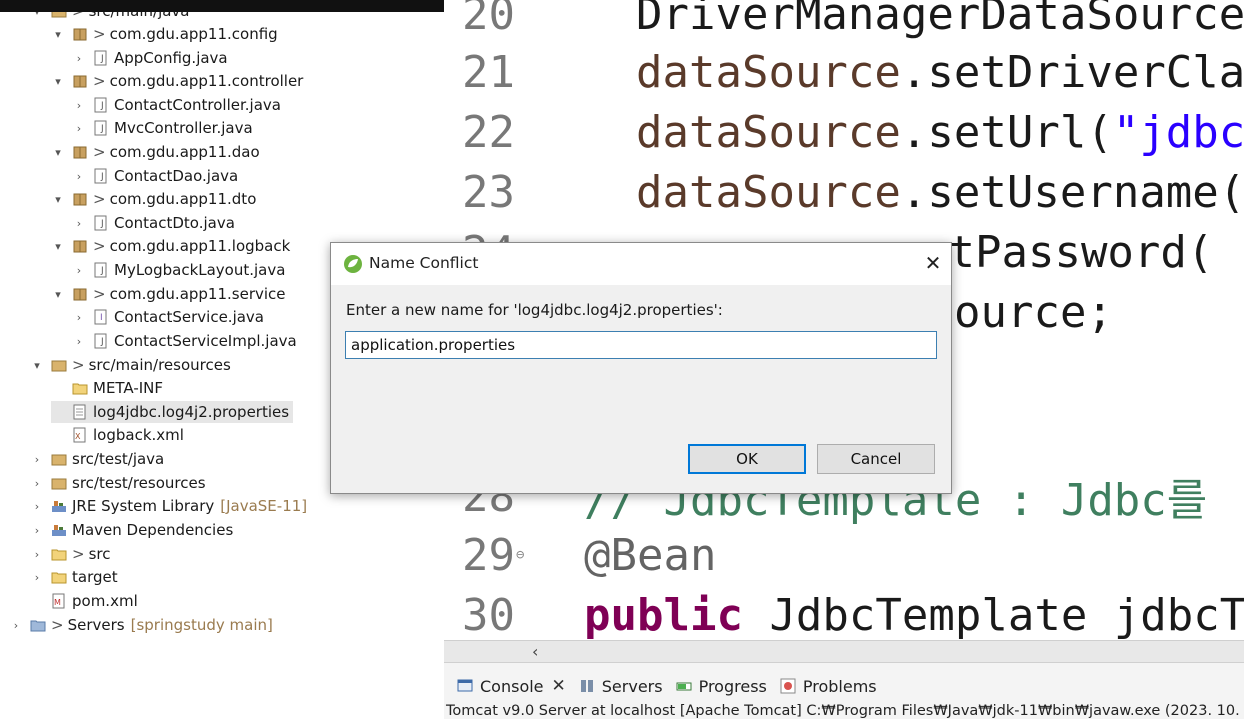  What do you see at coordinates (620, 686) in the screenshot?
I see `tab-servers: Servers` at bounding box center [620, 686].